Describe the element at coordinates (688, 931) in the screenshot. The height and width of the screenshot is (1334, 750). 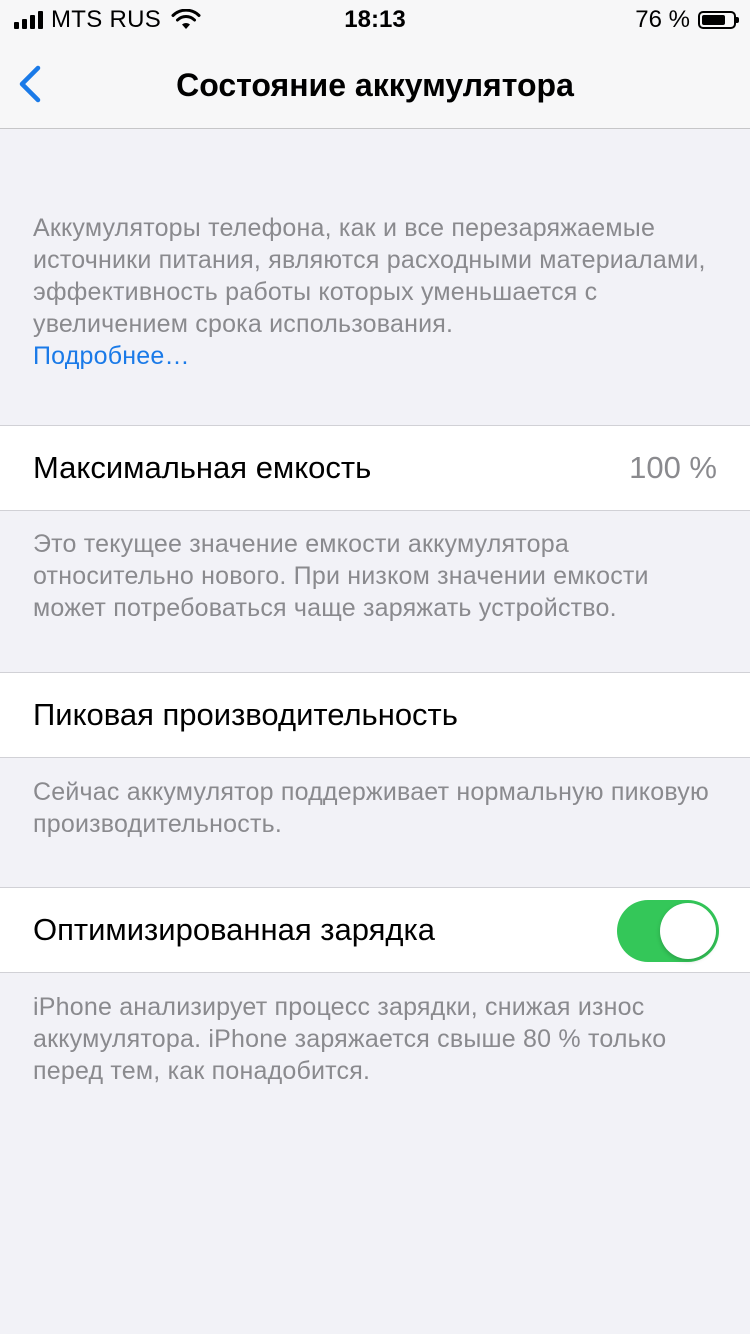
I see `toggle-knob` at that location.